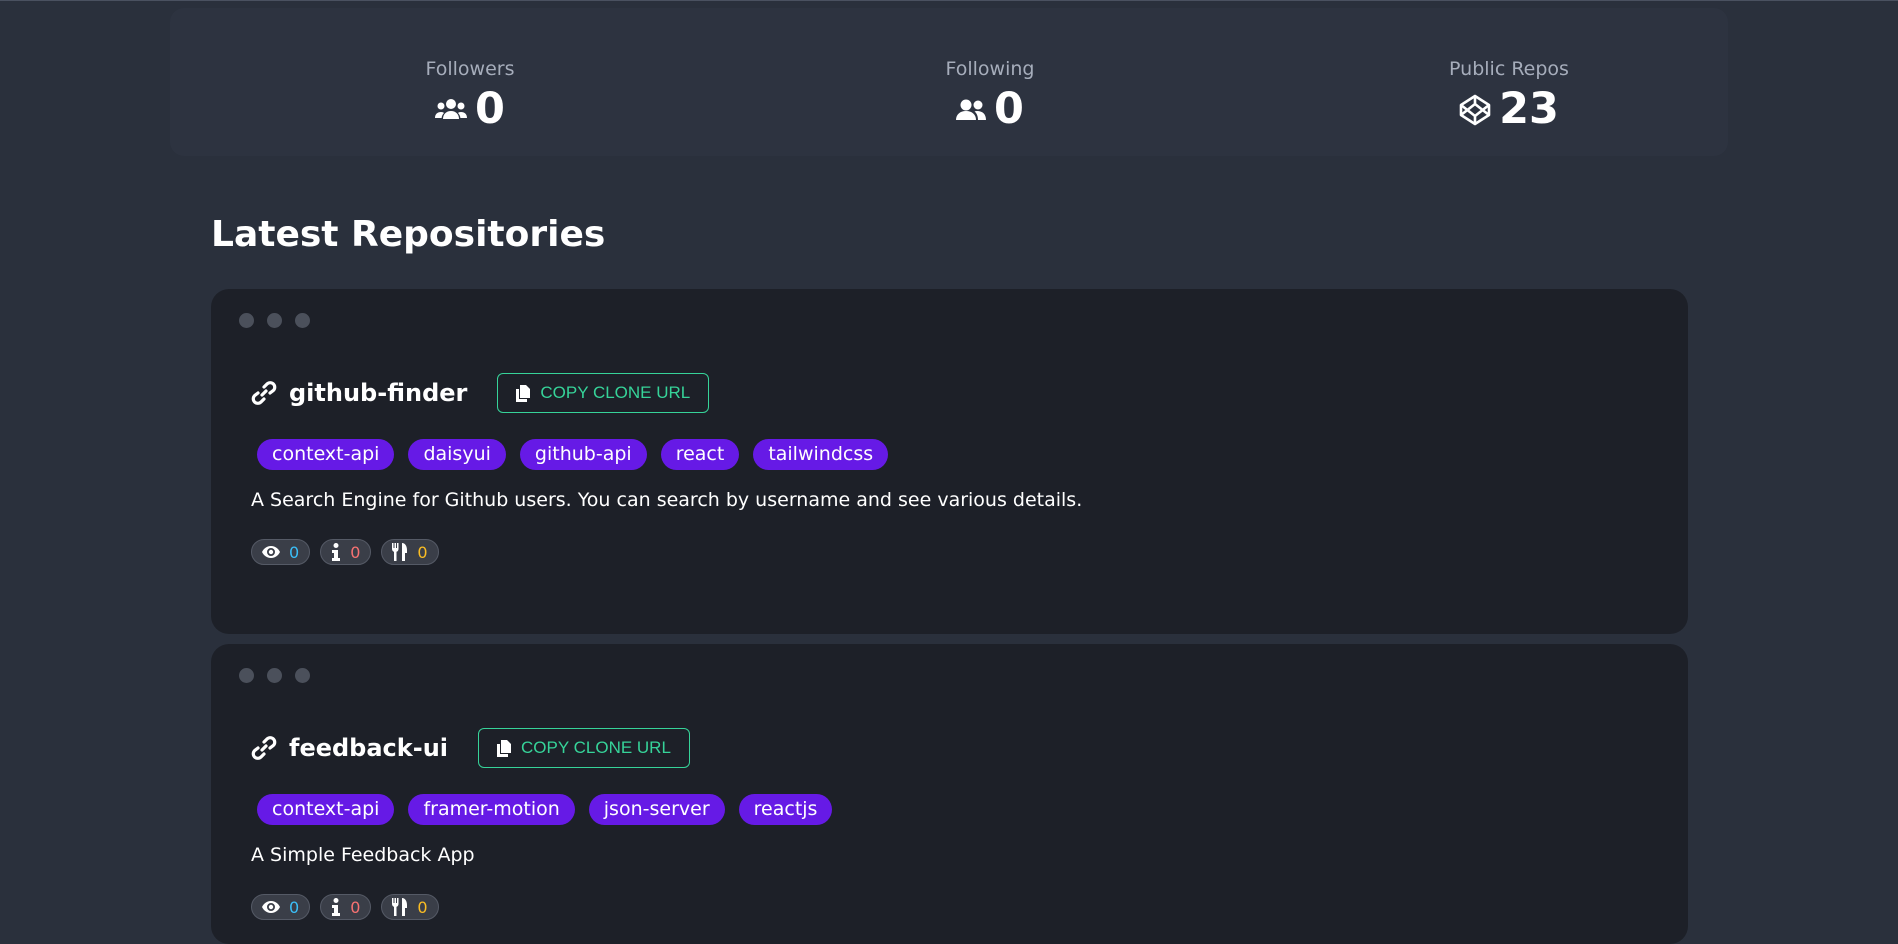 This screenshot has width=1898, height=944. I want to click on codepen-icon, so click(1475, 109).